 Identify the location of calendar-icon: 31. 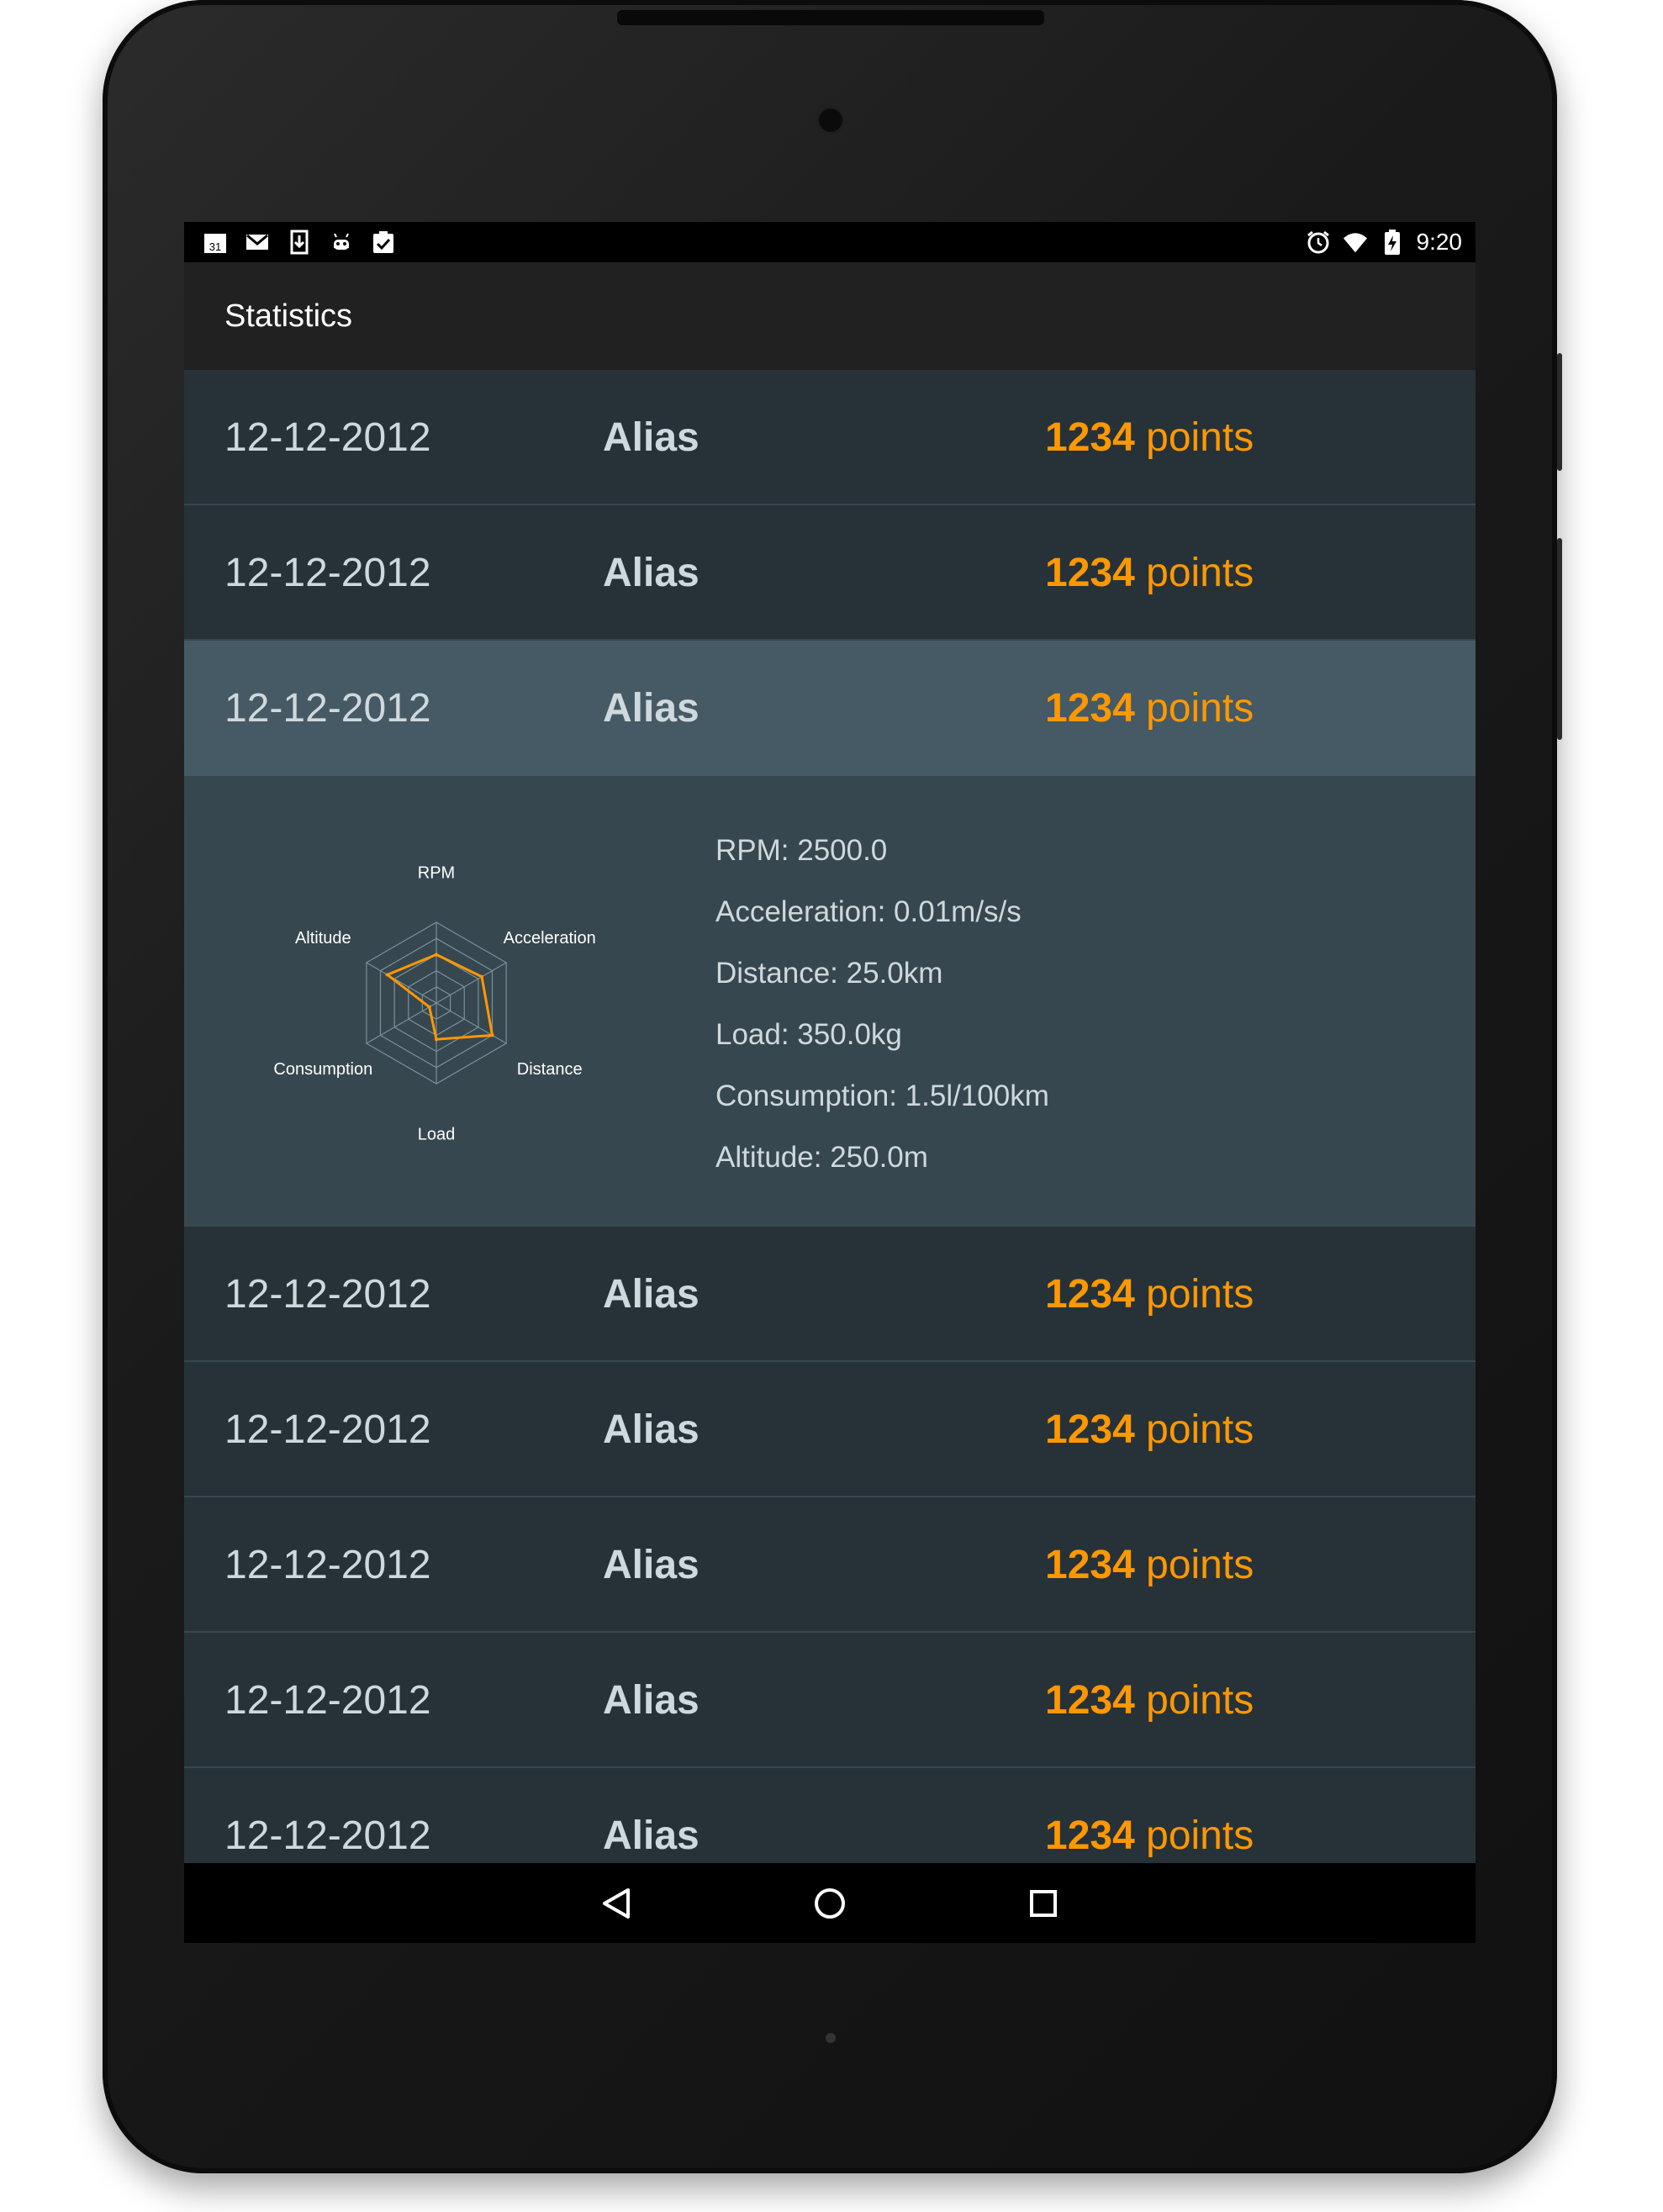
(215, 242).